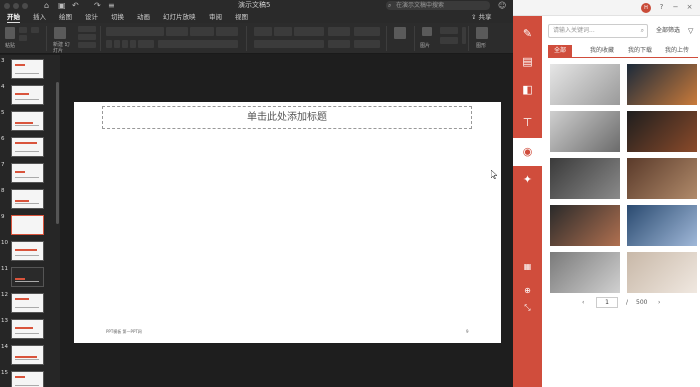 The height and width of the screenshot is (387, 700). Describe the element at coordinates (30, 96) in the screenshot. I see `slide-thumbnail: 4` at that location.